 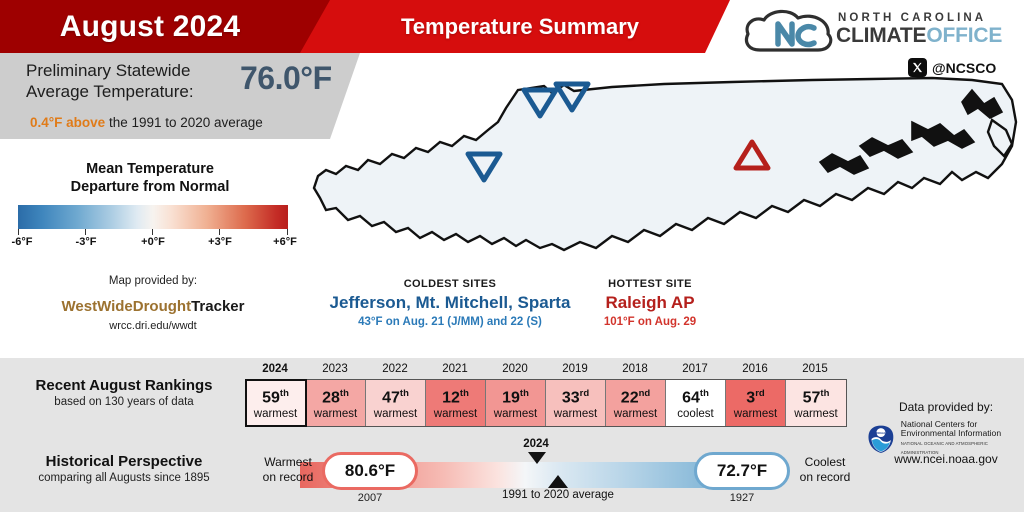 I want to click on rankings-year-3: 2021, so click(x=455, y=369).